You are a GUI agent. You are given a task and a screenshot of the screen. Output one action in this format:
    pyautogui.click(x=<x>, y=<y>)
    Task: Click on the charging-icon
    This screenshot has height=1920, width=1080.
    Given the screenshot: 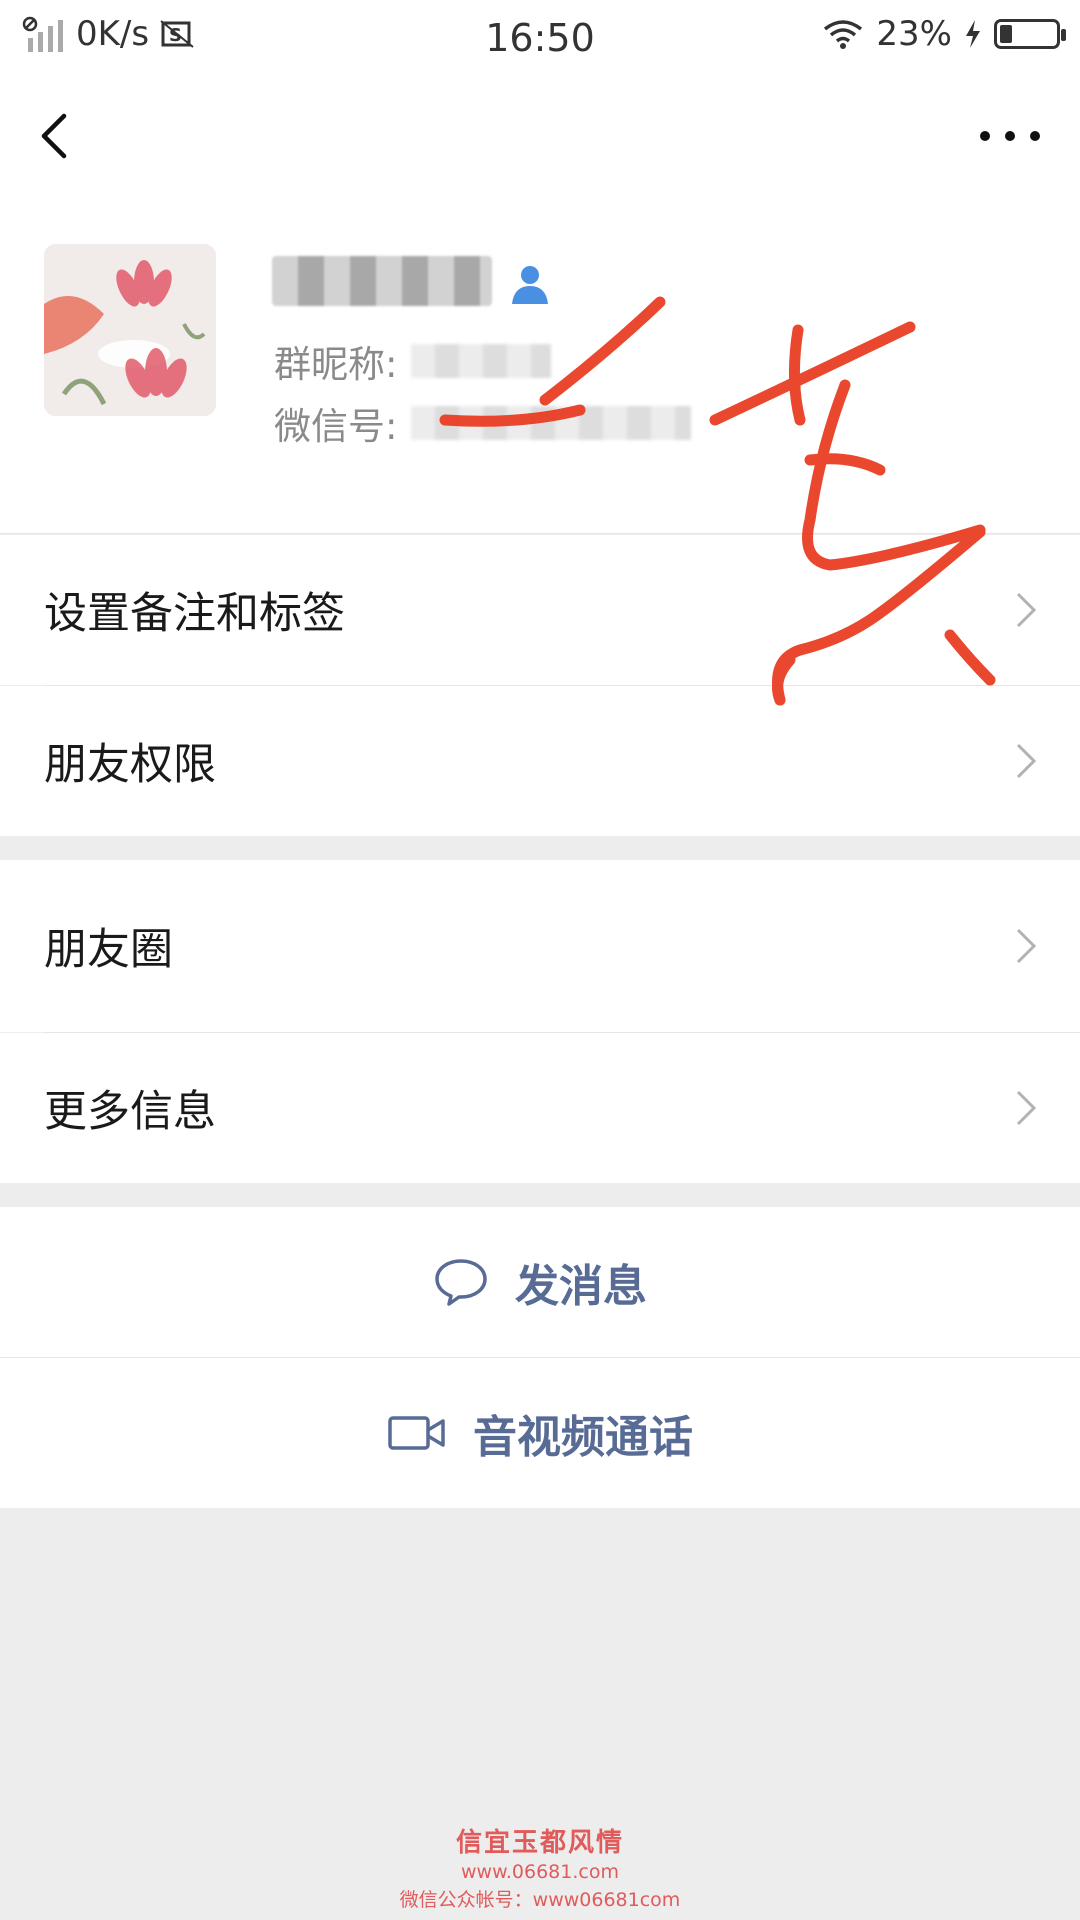 What is the action you would take?
    pyautogui.click(x=973, y=34)
    